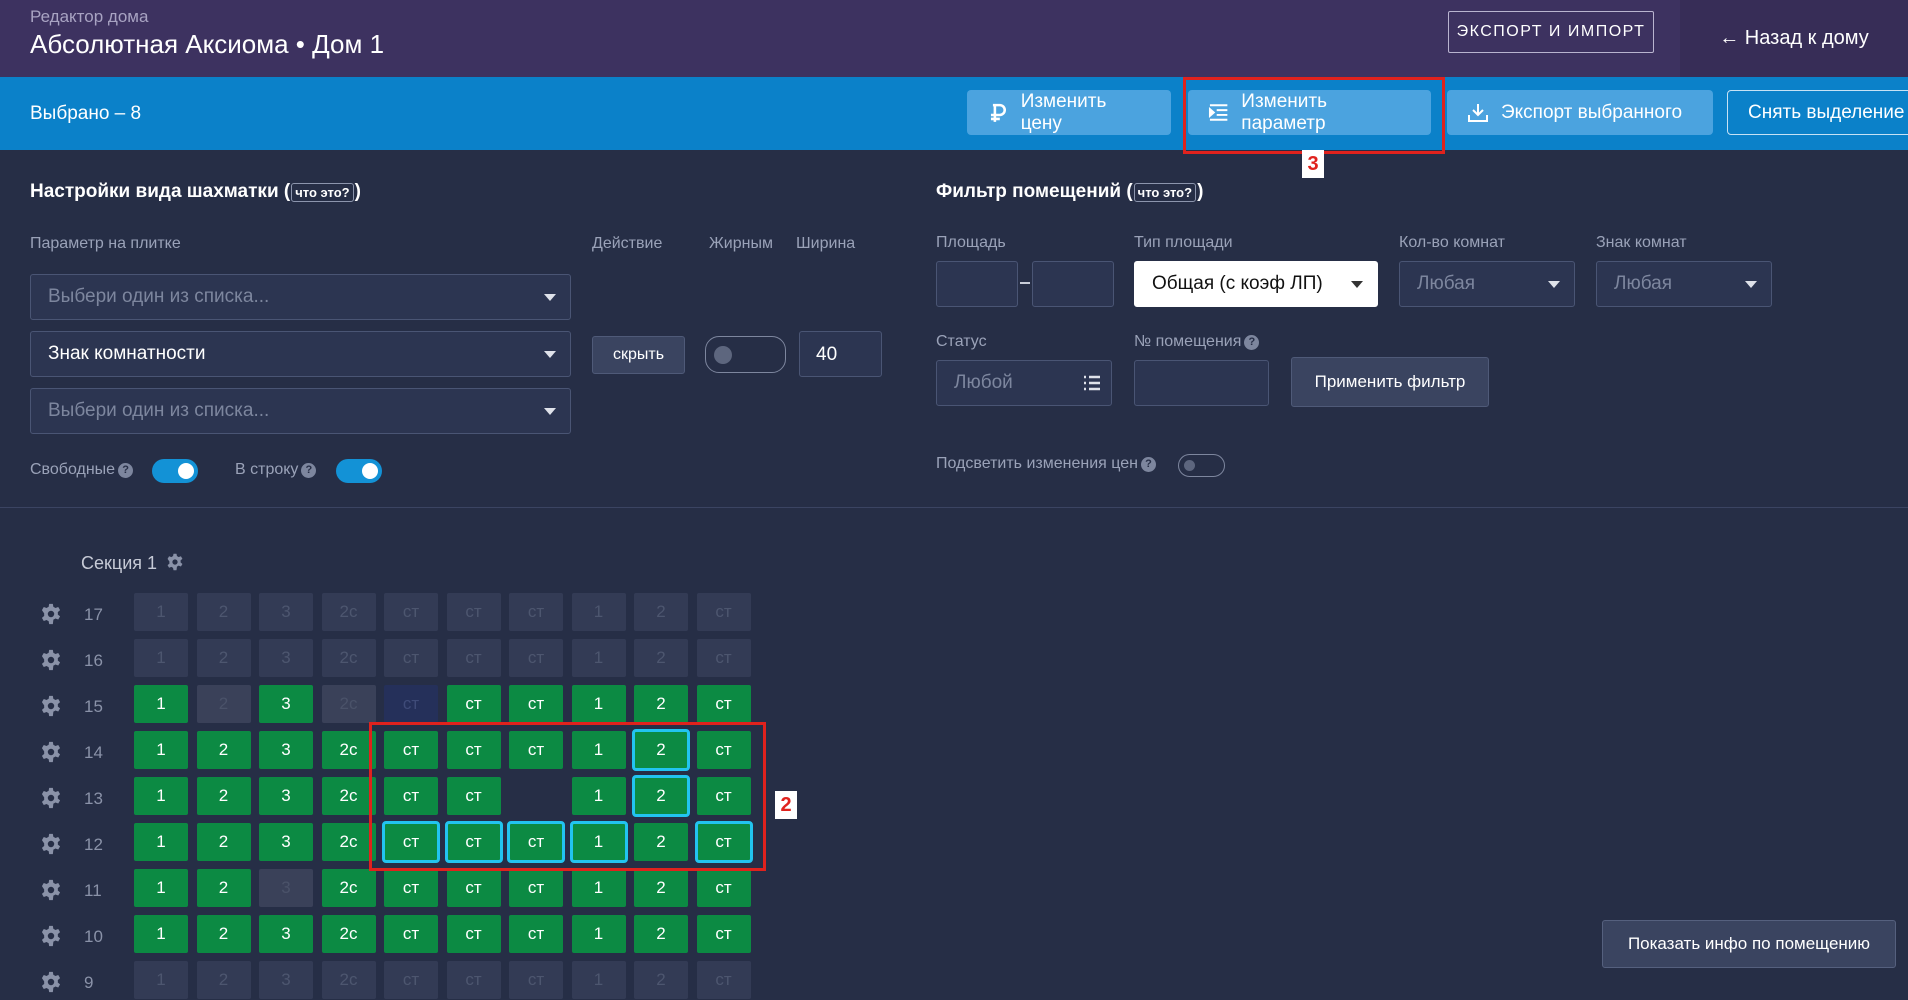 The image size is (1908, 1000). What do you see at coordinates (1073, 284) in the screenshot?
I see `area-to-input` at bounding box center [1073, 284].